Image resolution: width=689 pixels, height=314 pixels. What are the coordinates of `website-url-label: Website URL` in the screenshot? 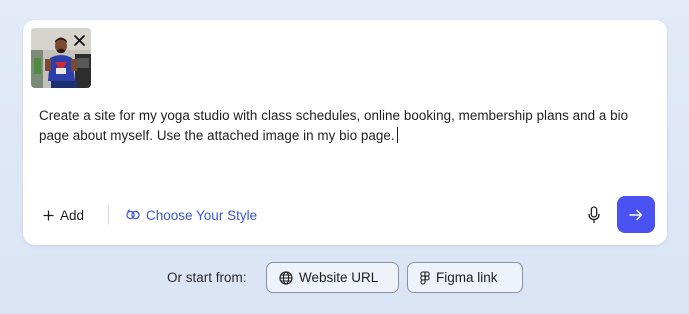 It's located at (339, 277).